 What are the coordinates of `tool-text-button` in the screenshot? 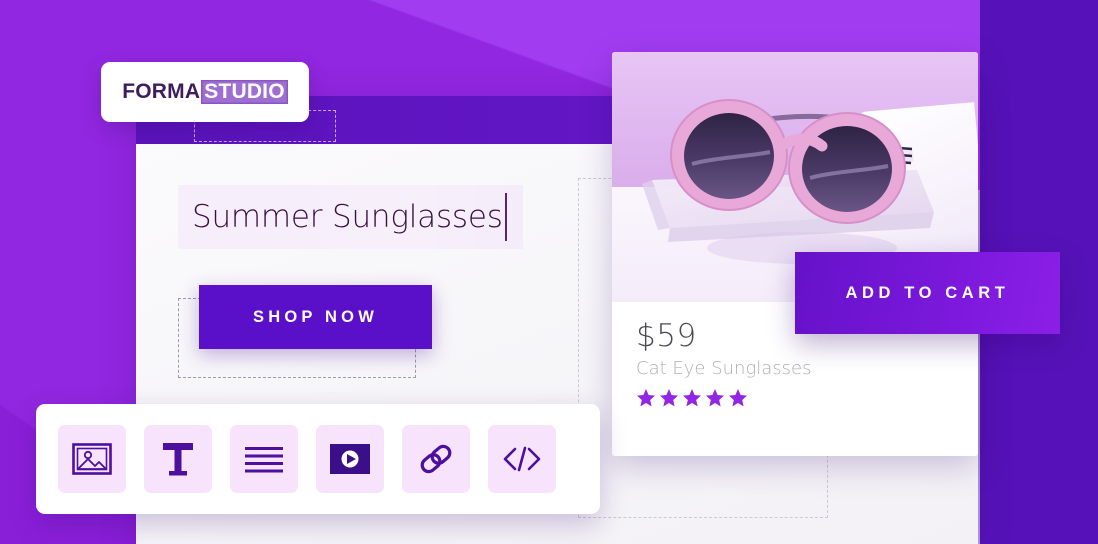 It's located at (178, 459).